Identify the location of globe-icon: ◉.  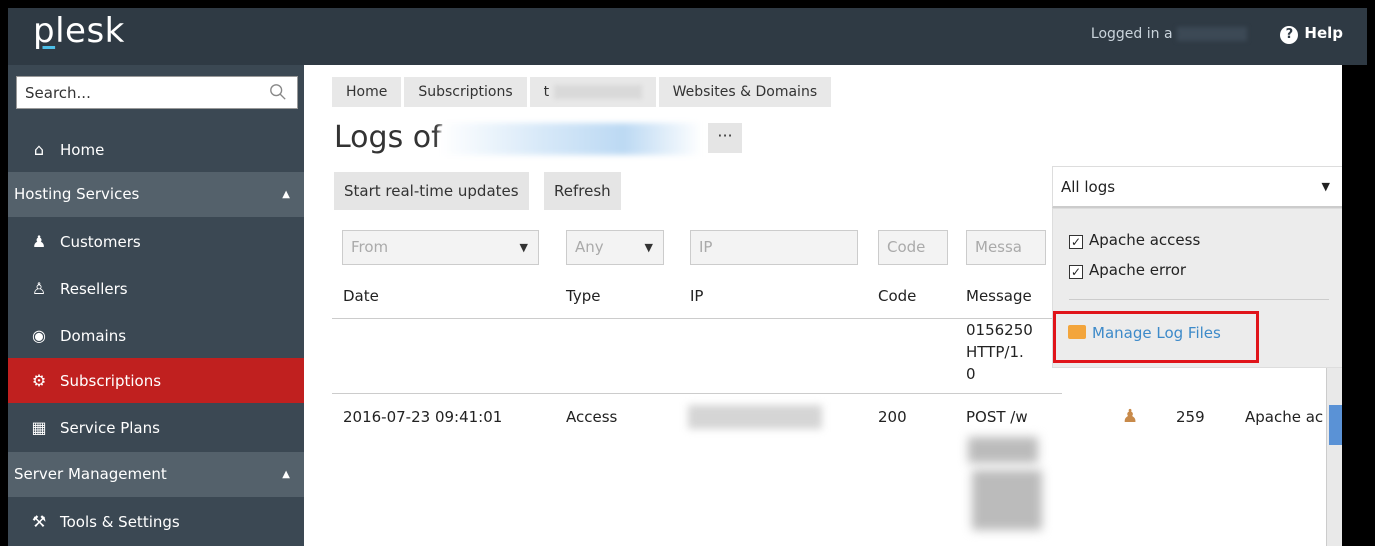
(39, 335).